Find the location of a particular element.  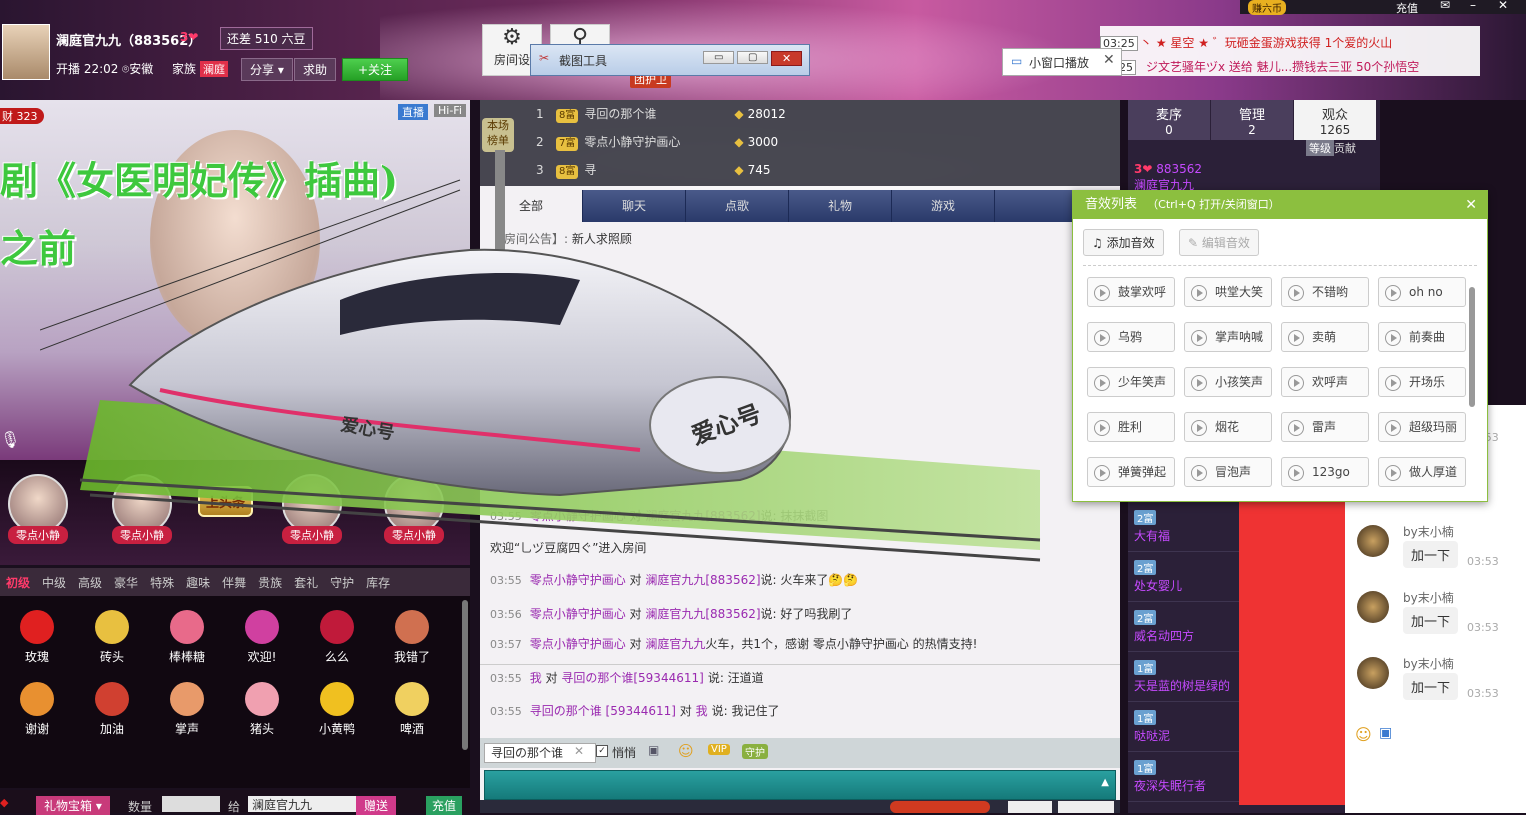

gift-scrollbar is located at coordinates (465, 675).